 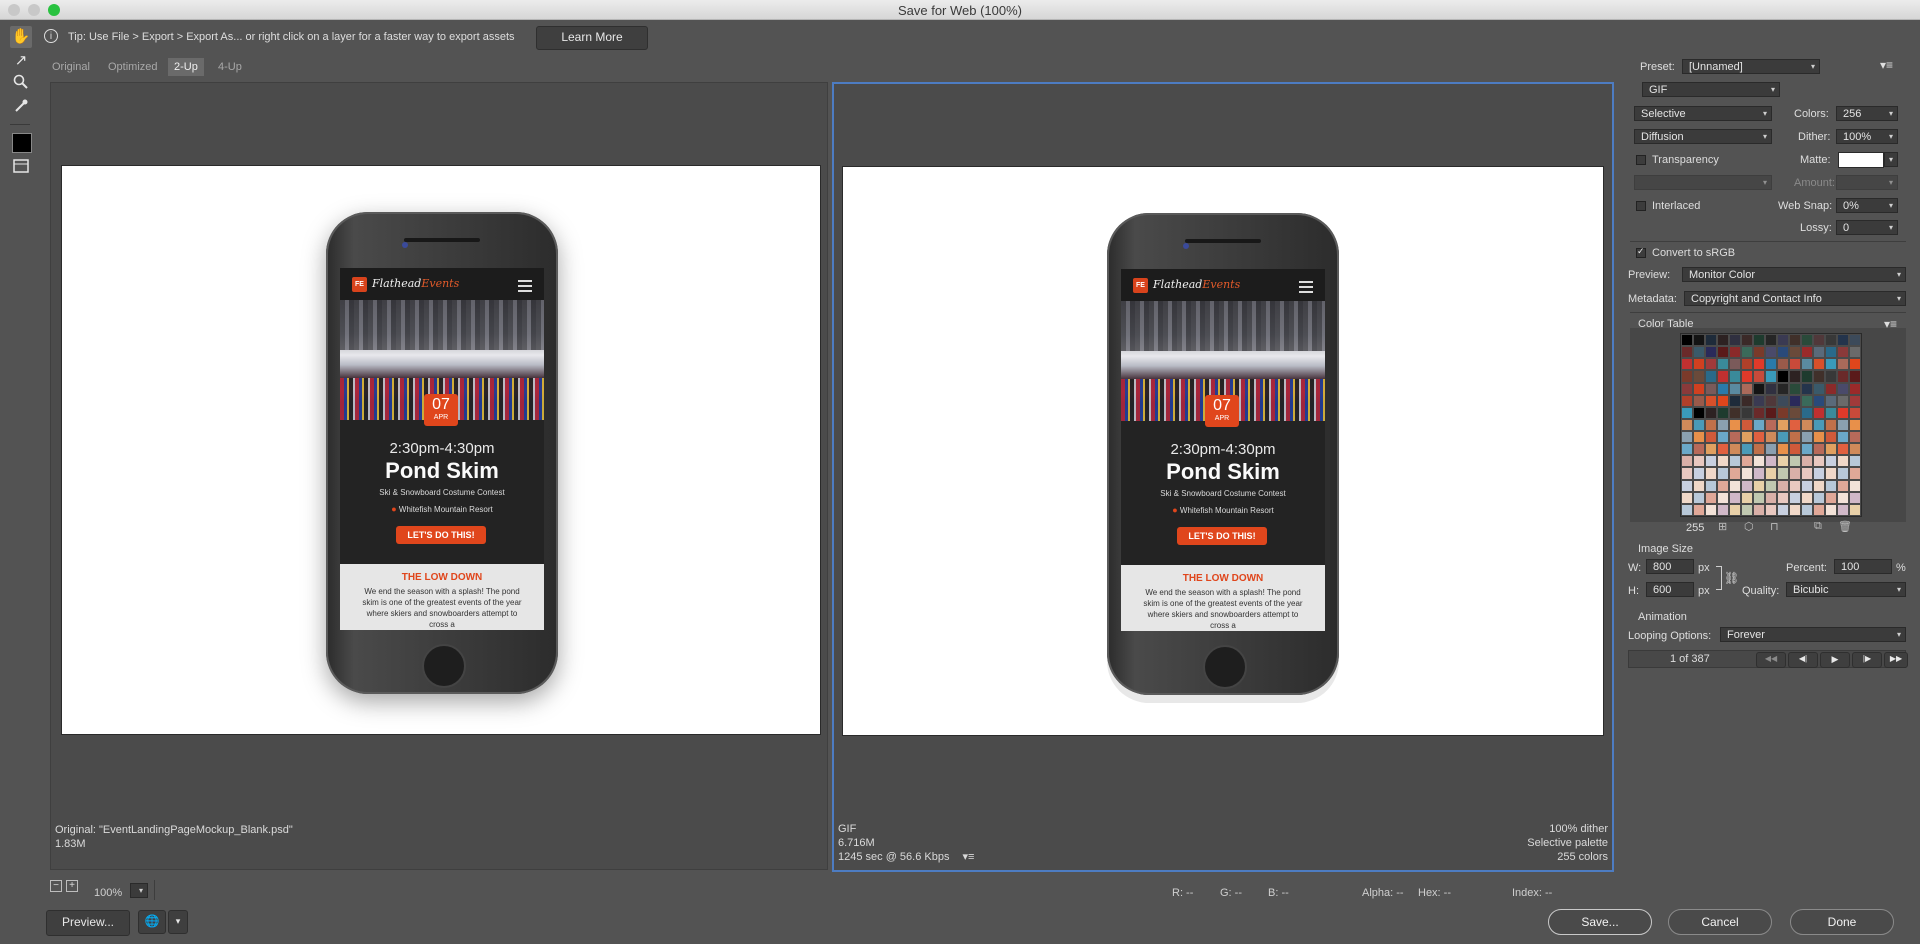 I want to click on height-input: 600, so click(x=1670, y=589).